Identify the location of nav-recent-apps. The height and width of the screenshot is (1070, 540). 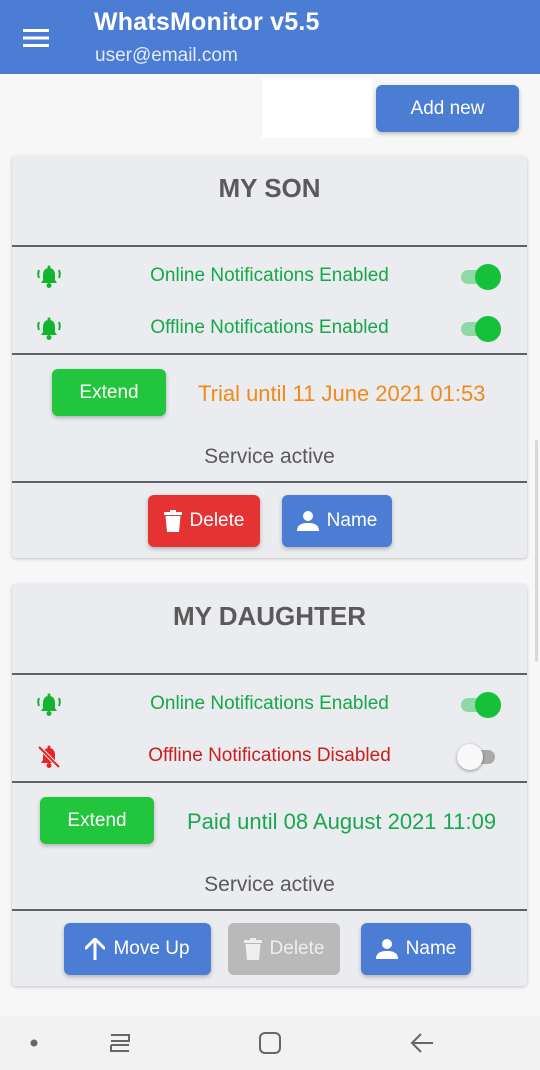
(120, 1043).